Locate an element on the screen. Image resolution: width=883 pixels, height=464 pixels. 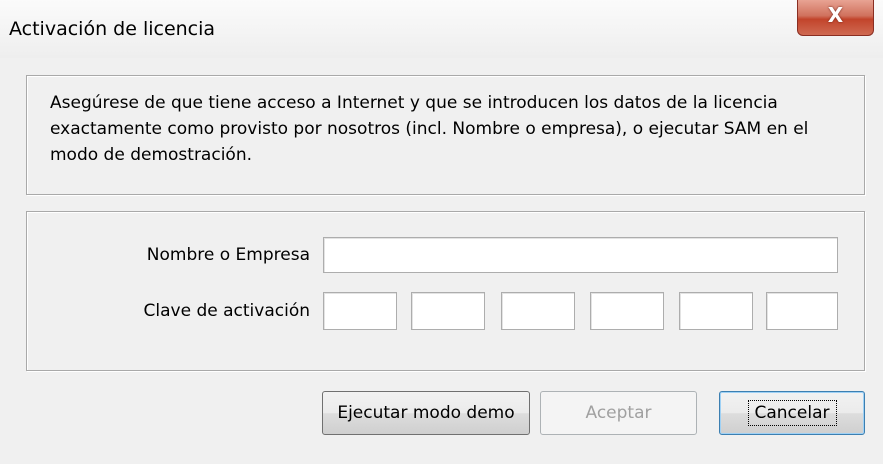
name-label: Nombre o Empresa is located at coordinates (228, 255).